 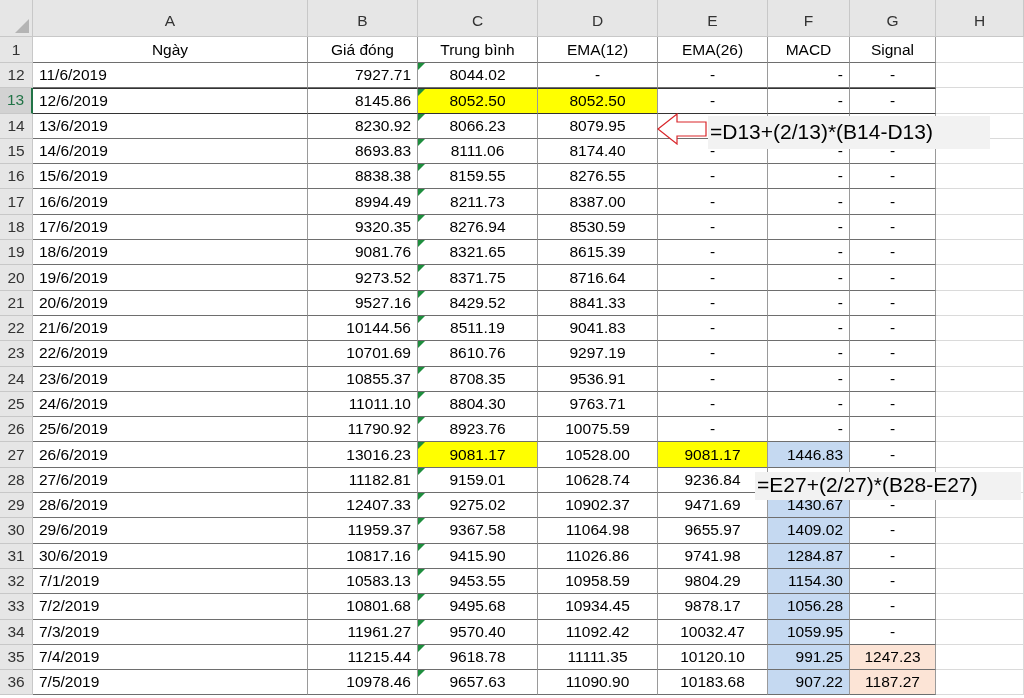 What do you see at coordinates (16, 50) in the screenshot?
I see `row-header: 1` at bounding box center [16, 50].